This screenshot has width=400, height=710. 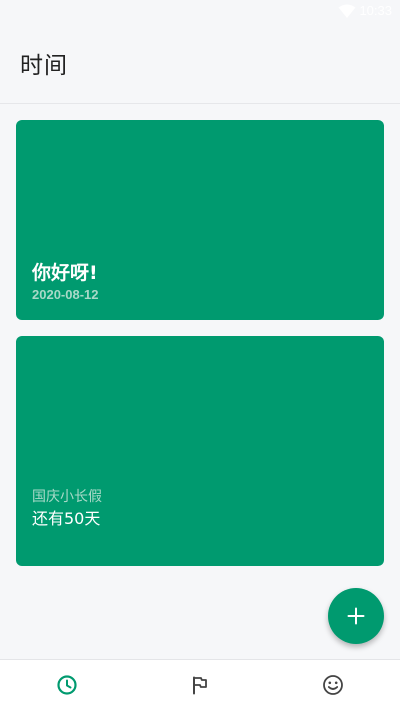 What do you see at coordinates (66, 518) in the screenshot?
I see `card-countdown: 还有50天` at bounding box center [66, 518].